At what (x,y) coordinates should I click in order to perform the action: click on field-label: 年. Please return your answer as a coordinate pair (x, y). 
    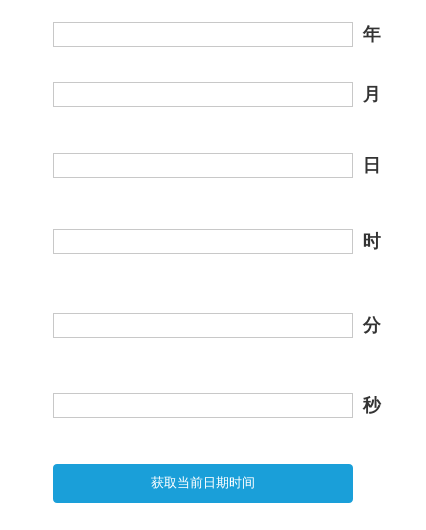
    Looking at the image, I should click on (372, 35).